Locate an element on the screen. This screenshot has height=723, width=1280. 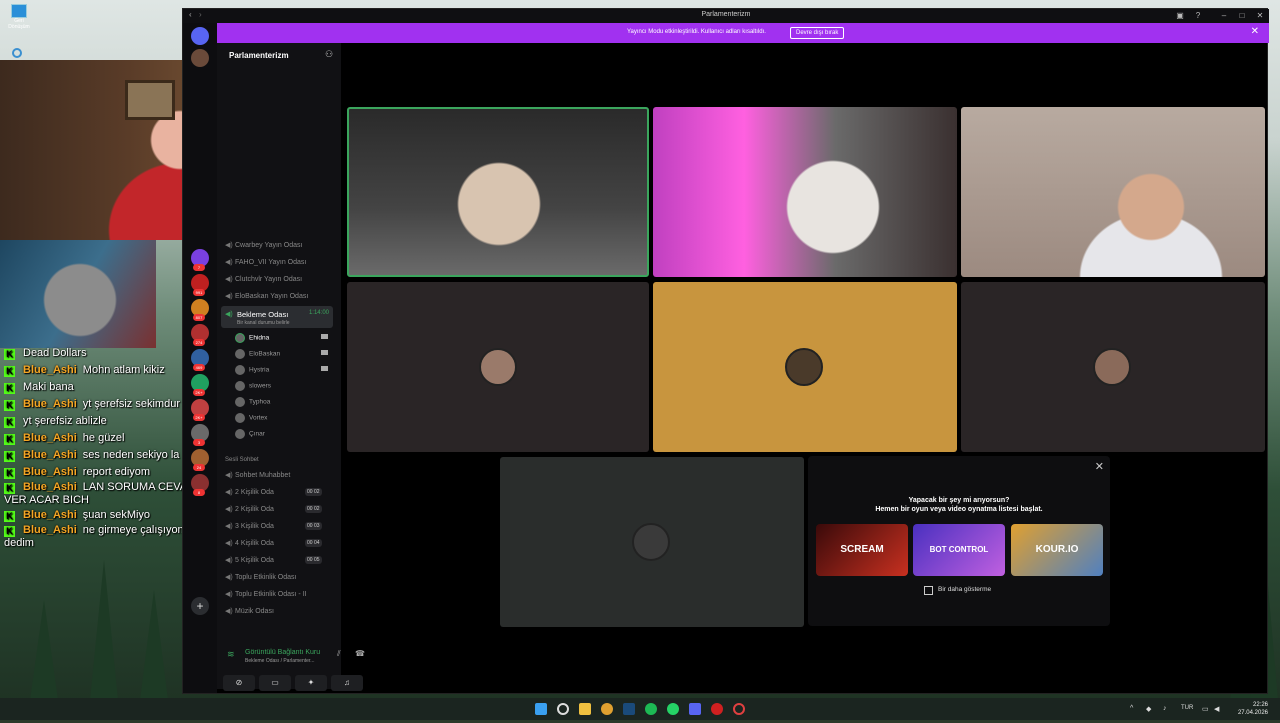
game-card: BOT CONTROL is located at coordinates (959, 550).